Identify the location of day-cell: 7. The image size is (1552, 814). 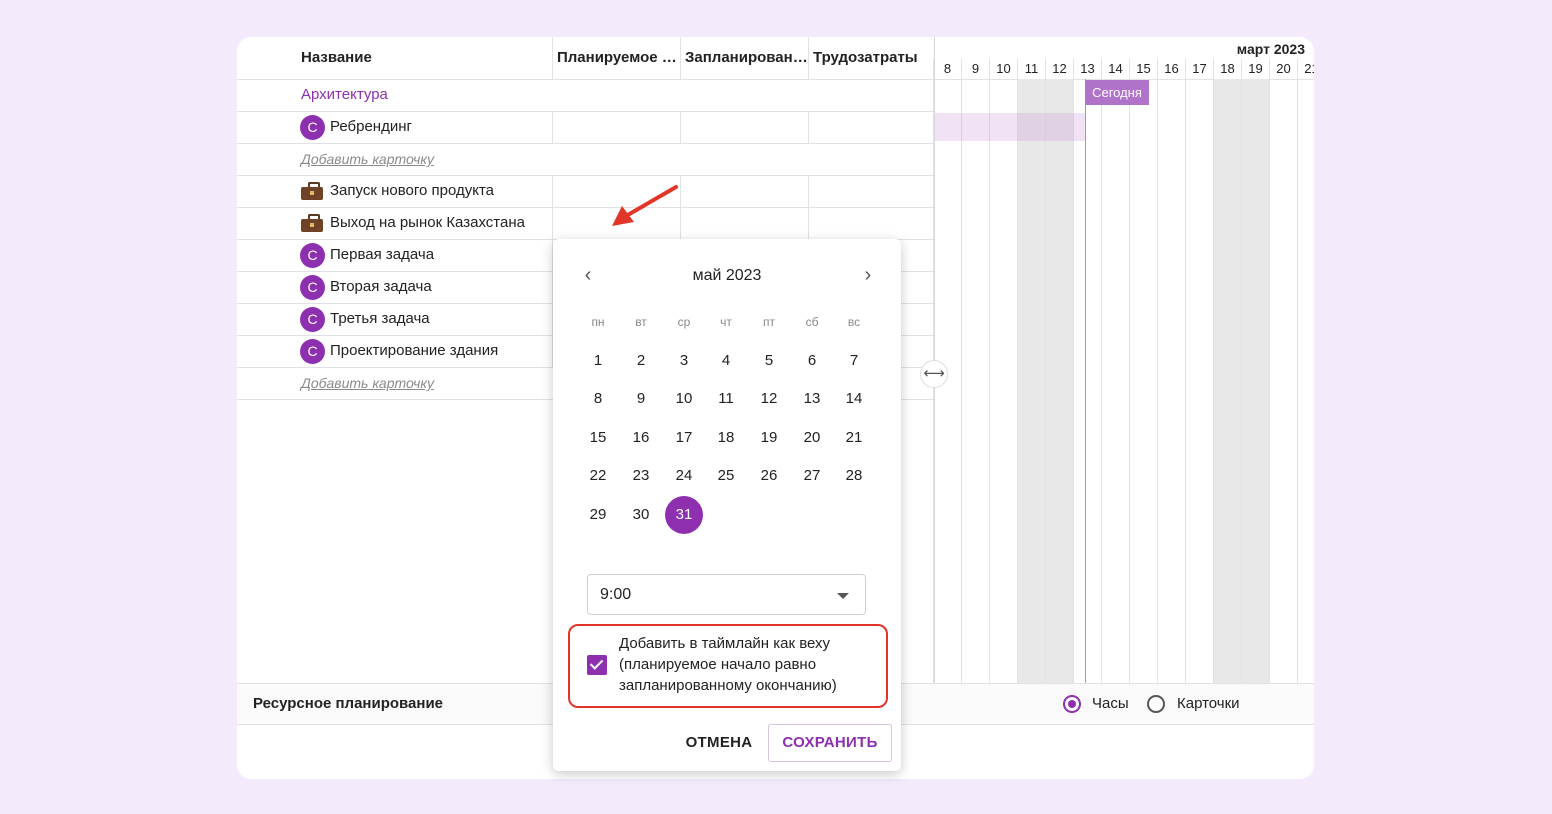
(854, 361).